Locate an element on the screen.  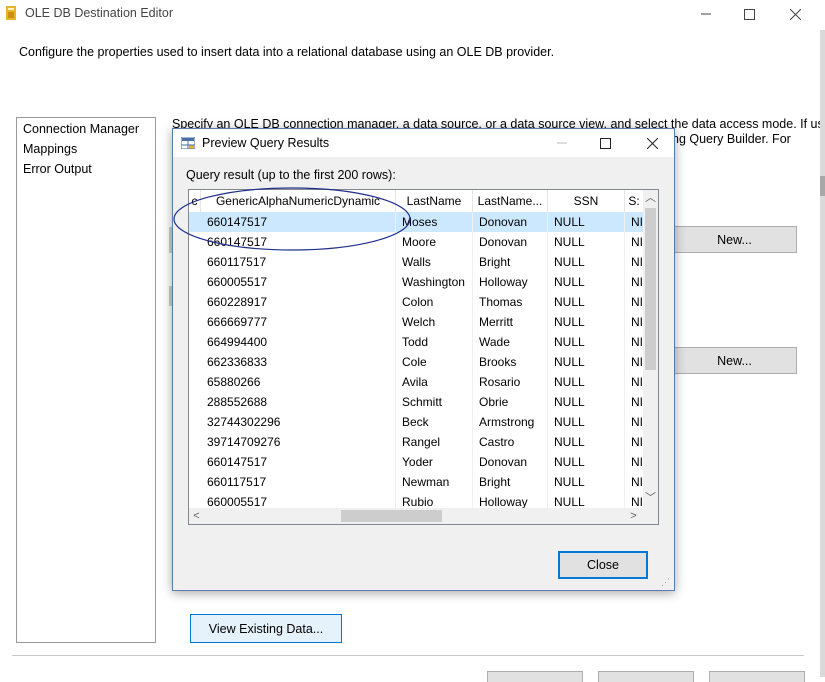
table-cell: Avila is located at coordinates (434, 382).